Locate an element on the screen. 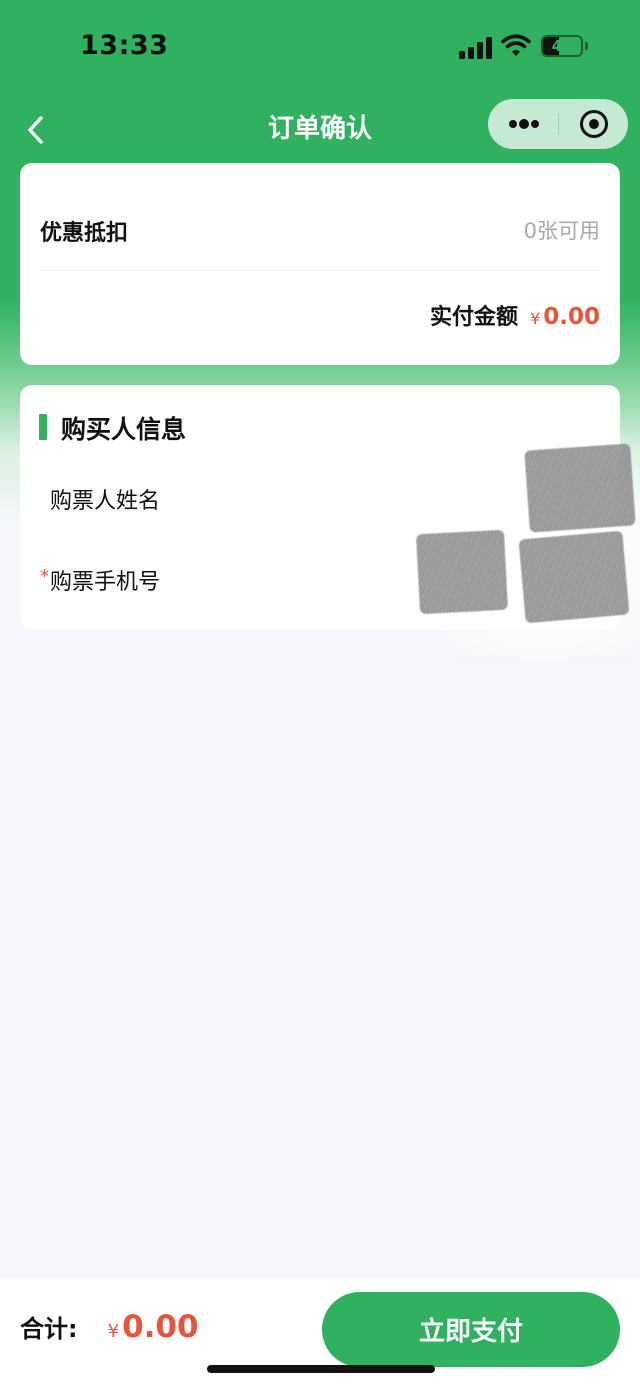 The width and height of the screenshot is (640, 1387). chevron-left-icon is located at coordinates (37, 130).